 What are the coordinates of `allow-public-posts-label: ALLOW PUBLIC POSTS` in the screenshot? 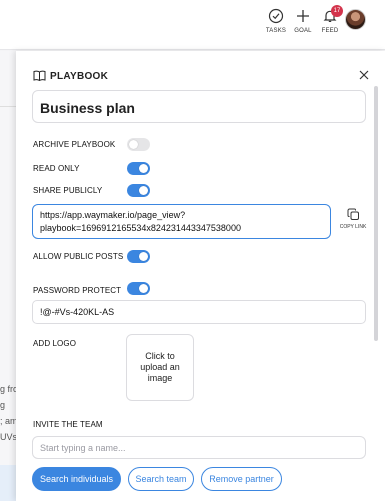 It's located at (78, 256).